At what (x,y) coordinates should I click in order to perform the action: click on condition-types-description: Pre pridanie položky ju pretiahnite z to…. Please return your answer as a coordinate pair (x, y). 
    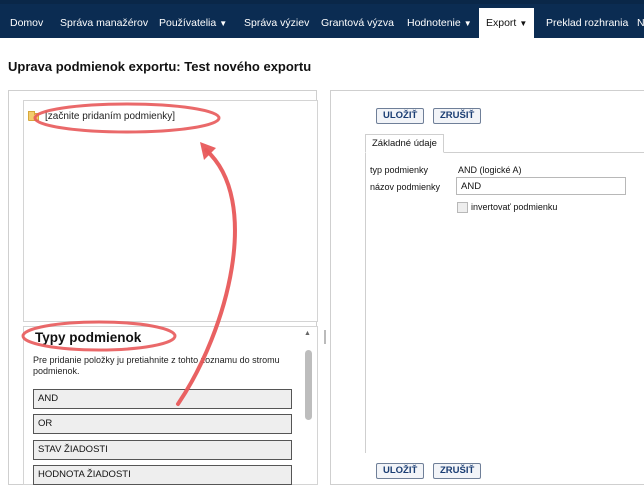
    Looking at the image, I should click on (156, 365).